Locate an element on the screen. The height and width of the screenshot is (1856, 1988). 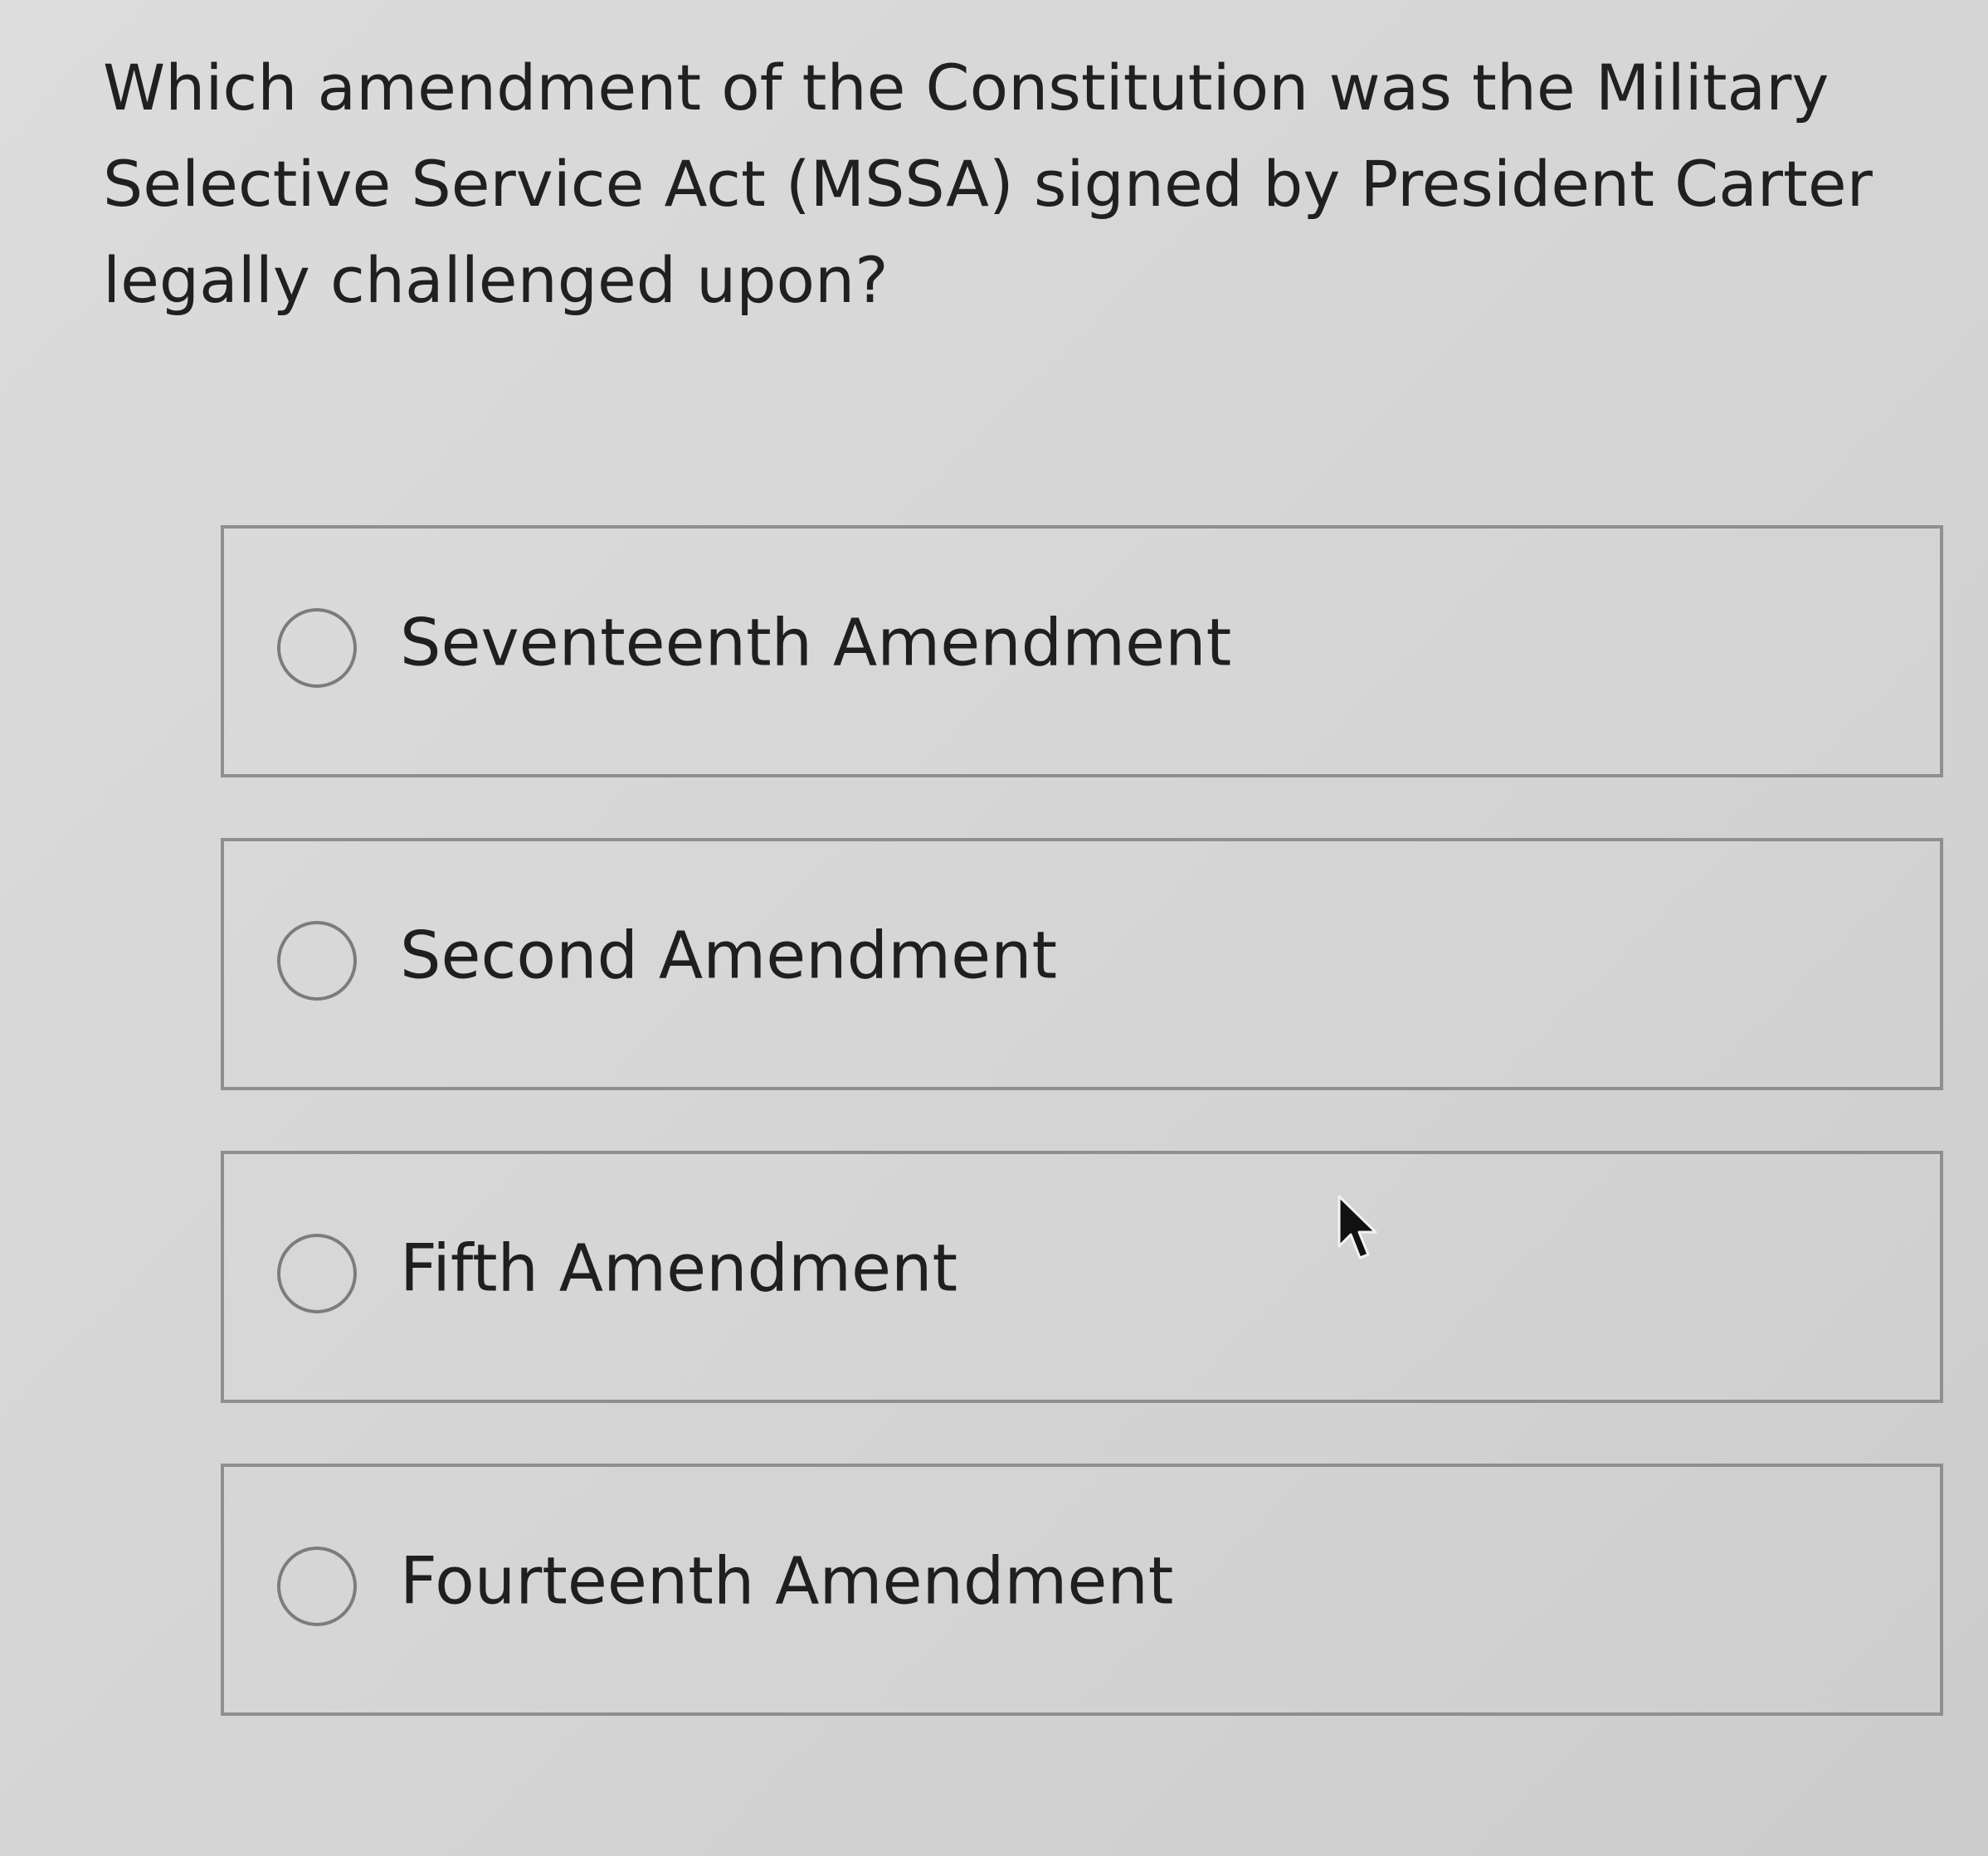
answer-option-label: Fourteenth Amendment is located at coordinates (787, 1582).